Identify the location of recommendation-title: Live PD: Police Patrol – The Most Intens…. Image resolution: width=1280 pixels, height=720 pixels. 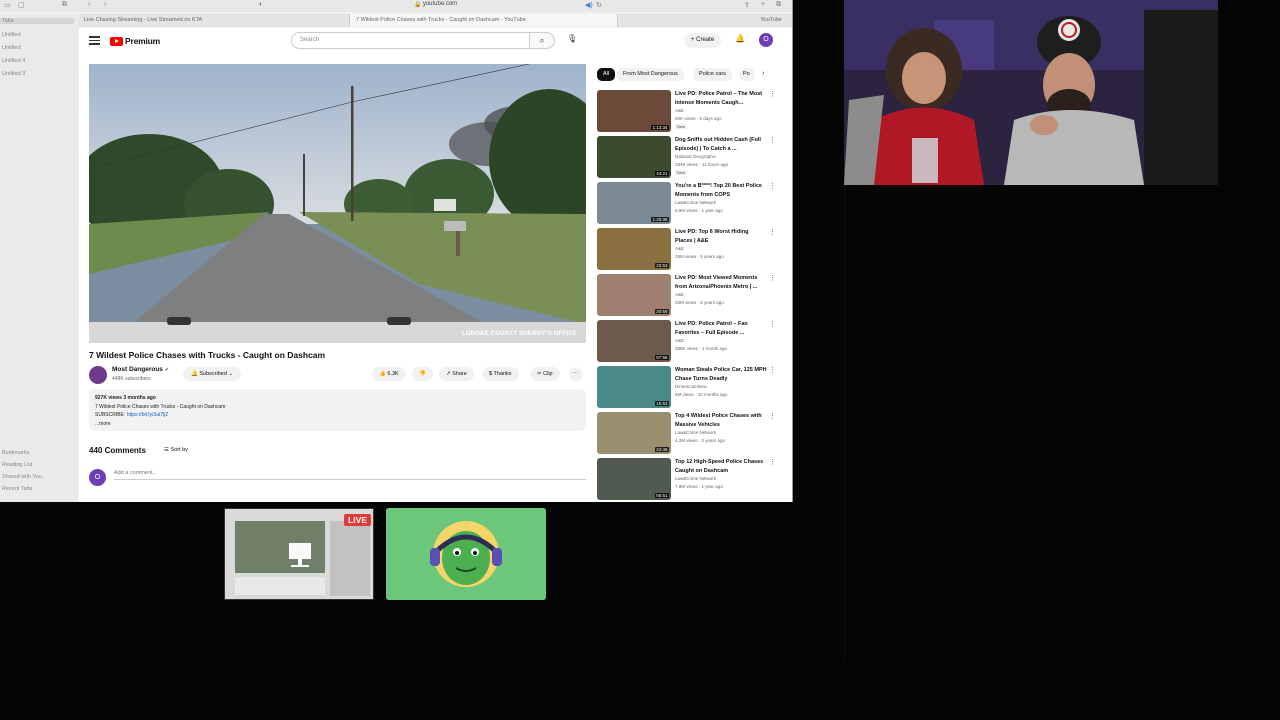
(721, 98).